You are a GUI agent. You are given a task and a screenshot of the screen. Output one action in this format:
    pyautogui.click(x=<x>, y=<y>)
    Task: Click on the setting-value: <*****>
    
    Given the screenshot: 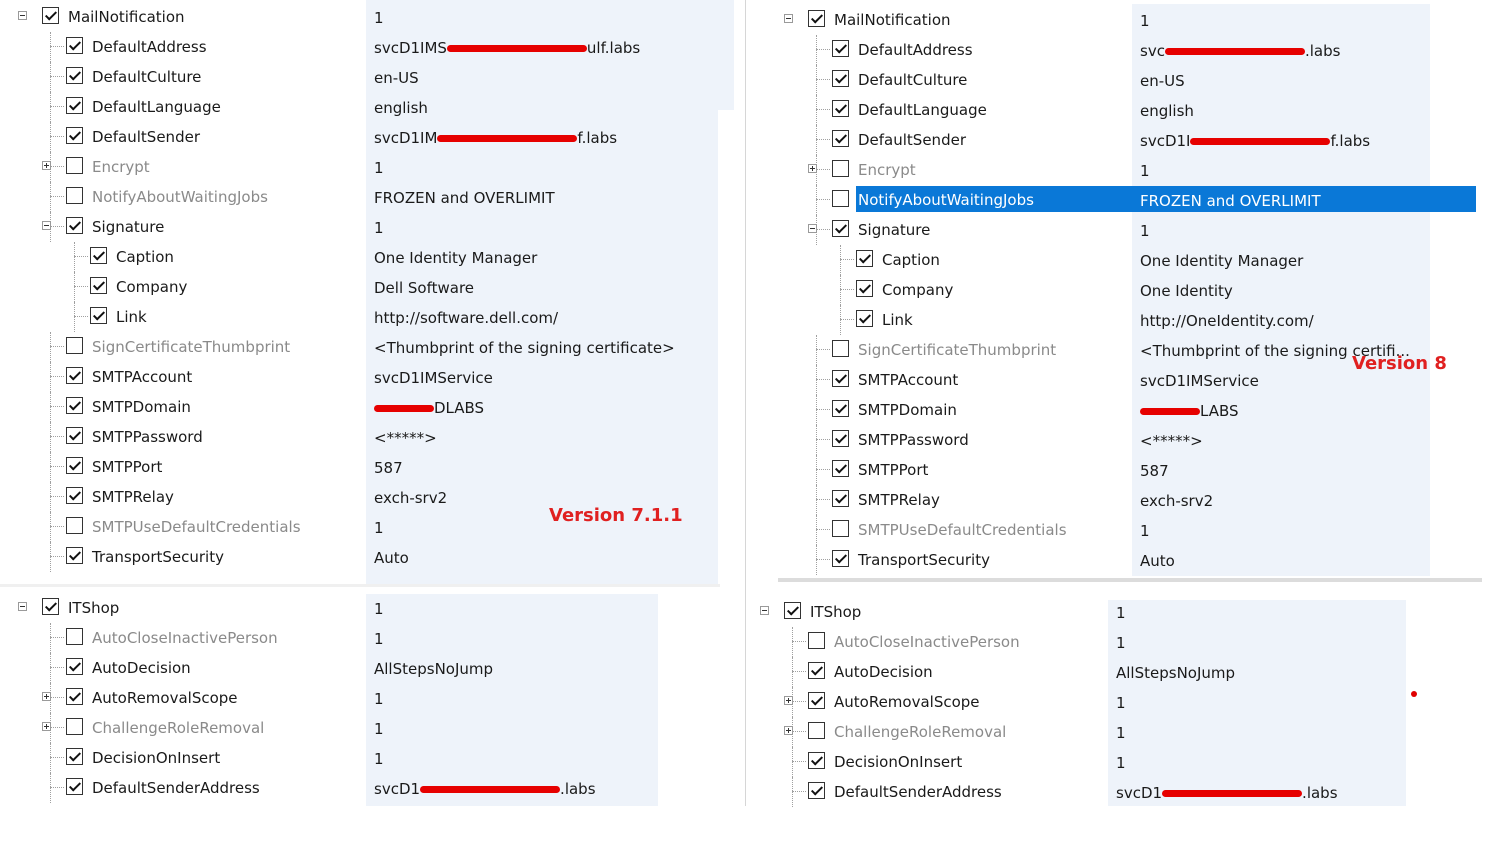 What is the action you would take?
    pyautogui.click(x=1171, y=441)
    